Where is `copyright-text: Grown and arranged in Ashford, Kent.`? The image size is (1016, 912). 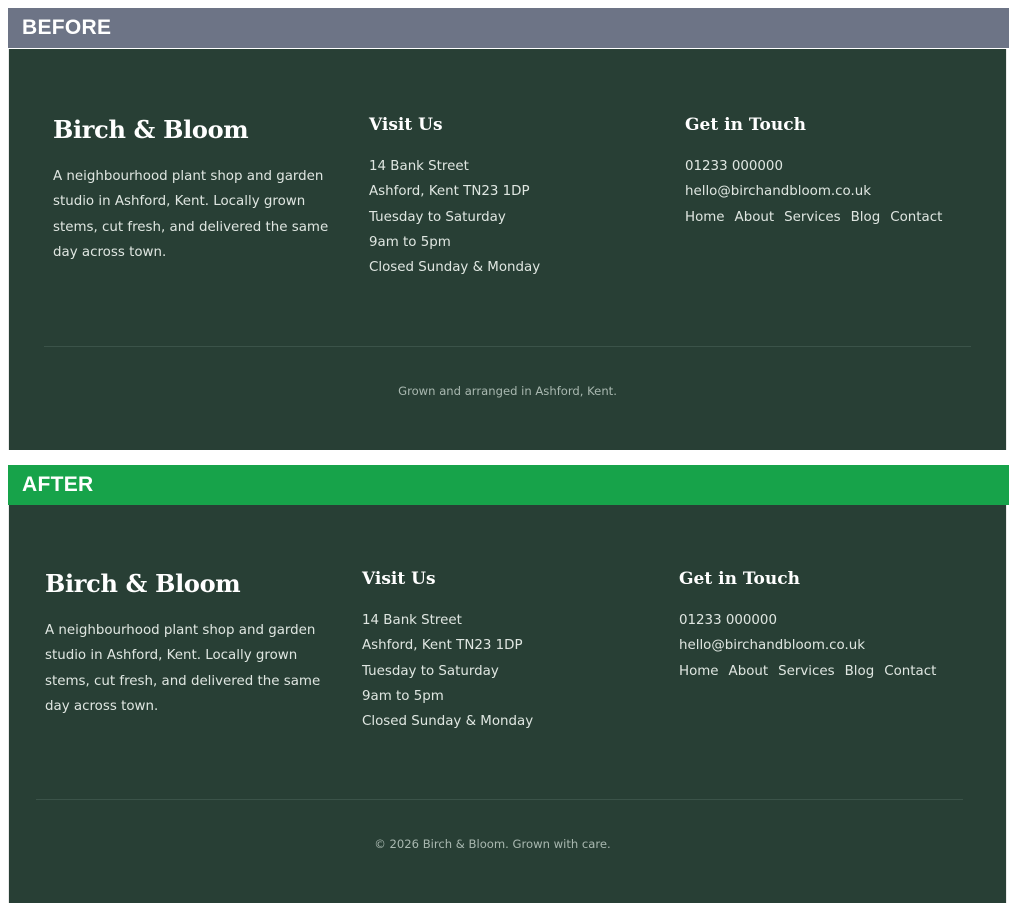
copyright-text: Grown and arranged in Ashford, Kent. is located at coordinates (507, 391).